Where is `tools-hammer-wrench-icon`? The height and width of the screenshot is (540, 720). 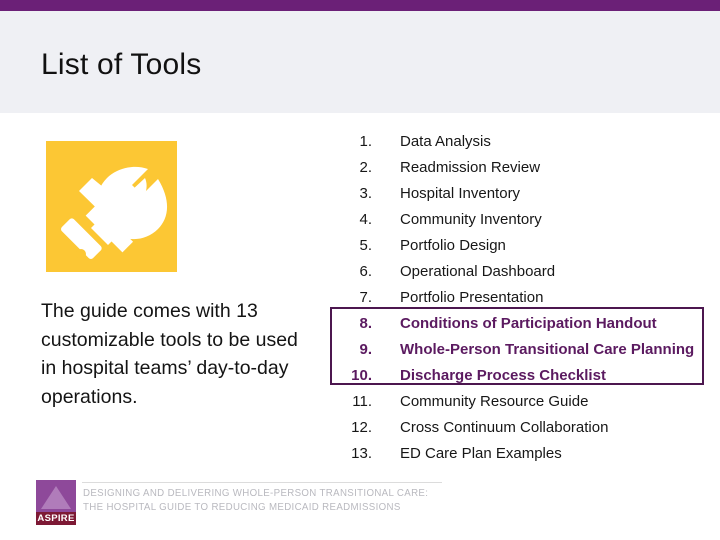 tools-hammer-wrench-icon is located at coordinates (111, 206).